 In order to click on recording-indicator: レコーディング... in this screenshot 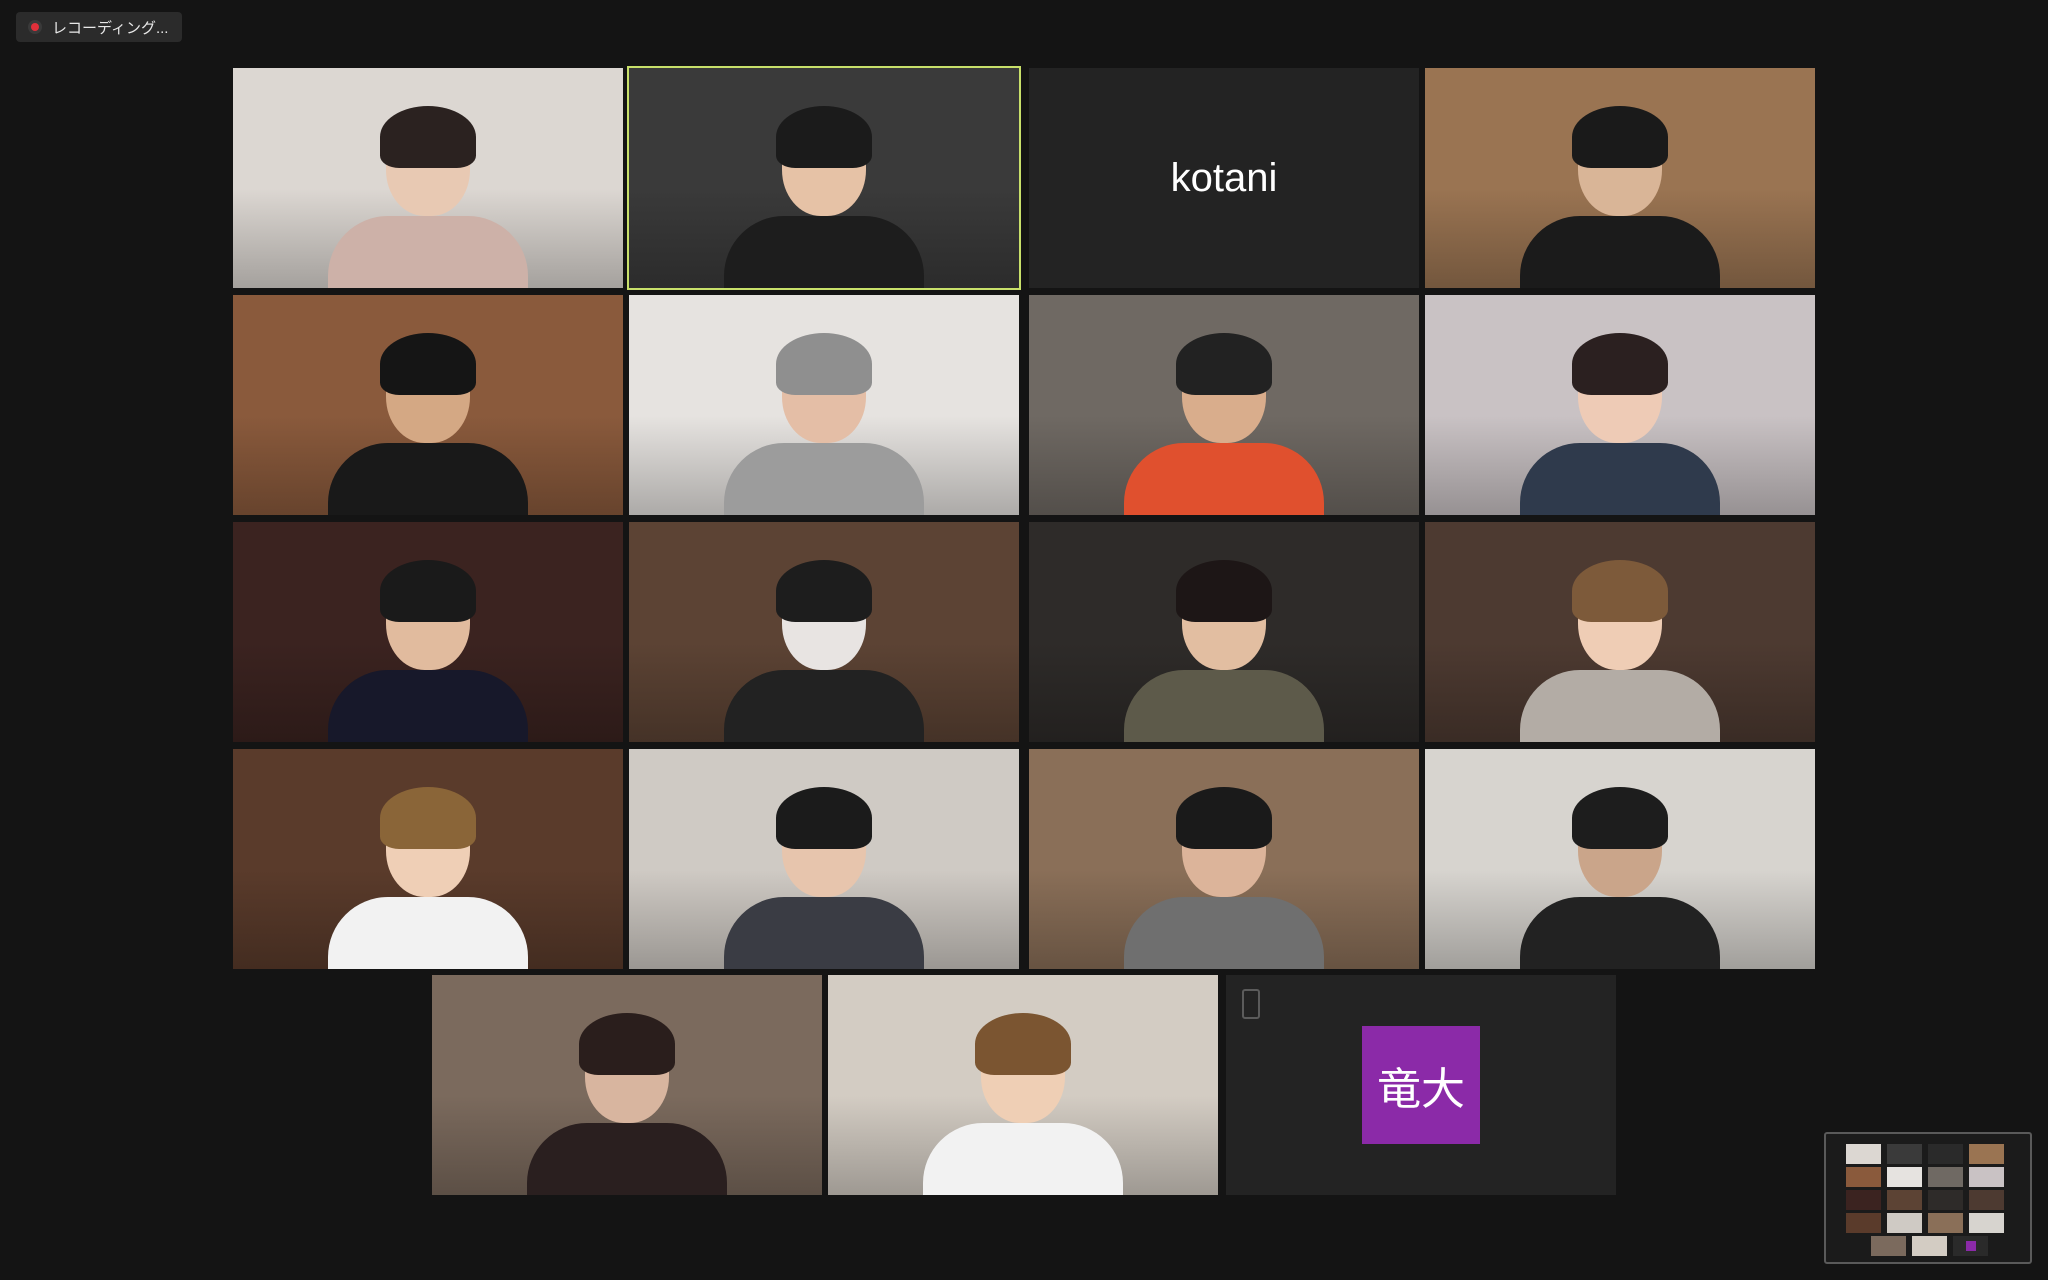, I will do `click(99, 27)`.